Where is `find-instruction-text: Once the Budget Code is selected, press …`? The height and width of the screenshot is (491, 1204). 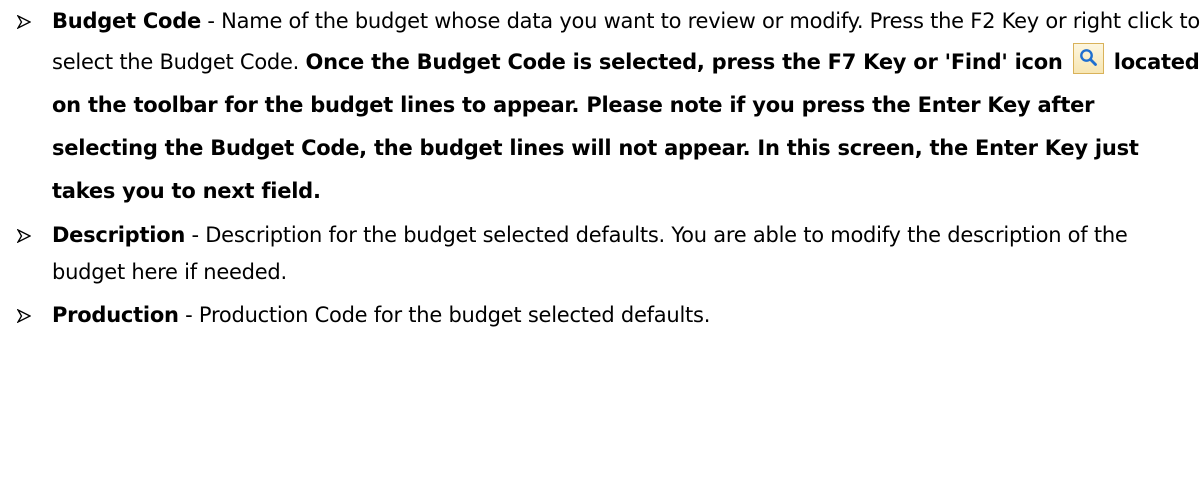
find-instruction-text: Once the Budget Code is selected, press … is located at coordinates (687, 61).